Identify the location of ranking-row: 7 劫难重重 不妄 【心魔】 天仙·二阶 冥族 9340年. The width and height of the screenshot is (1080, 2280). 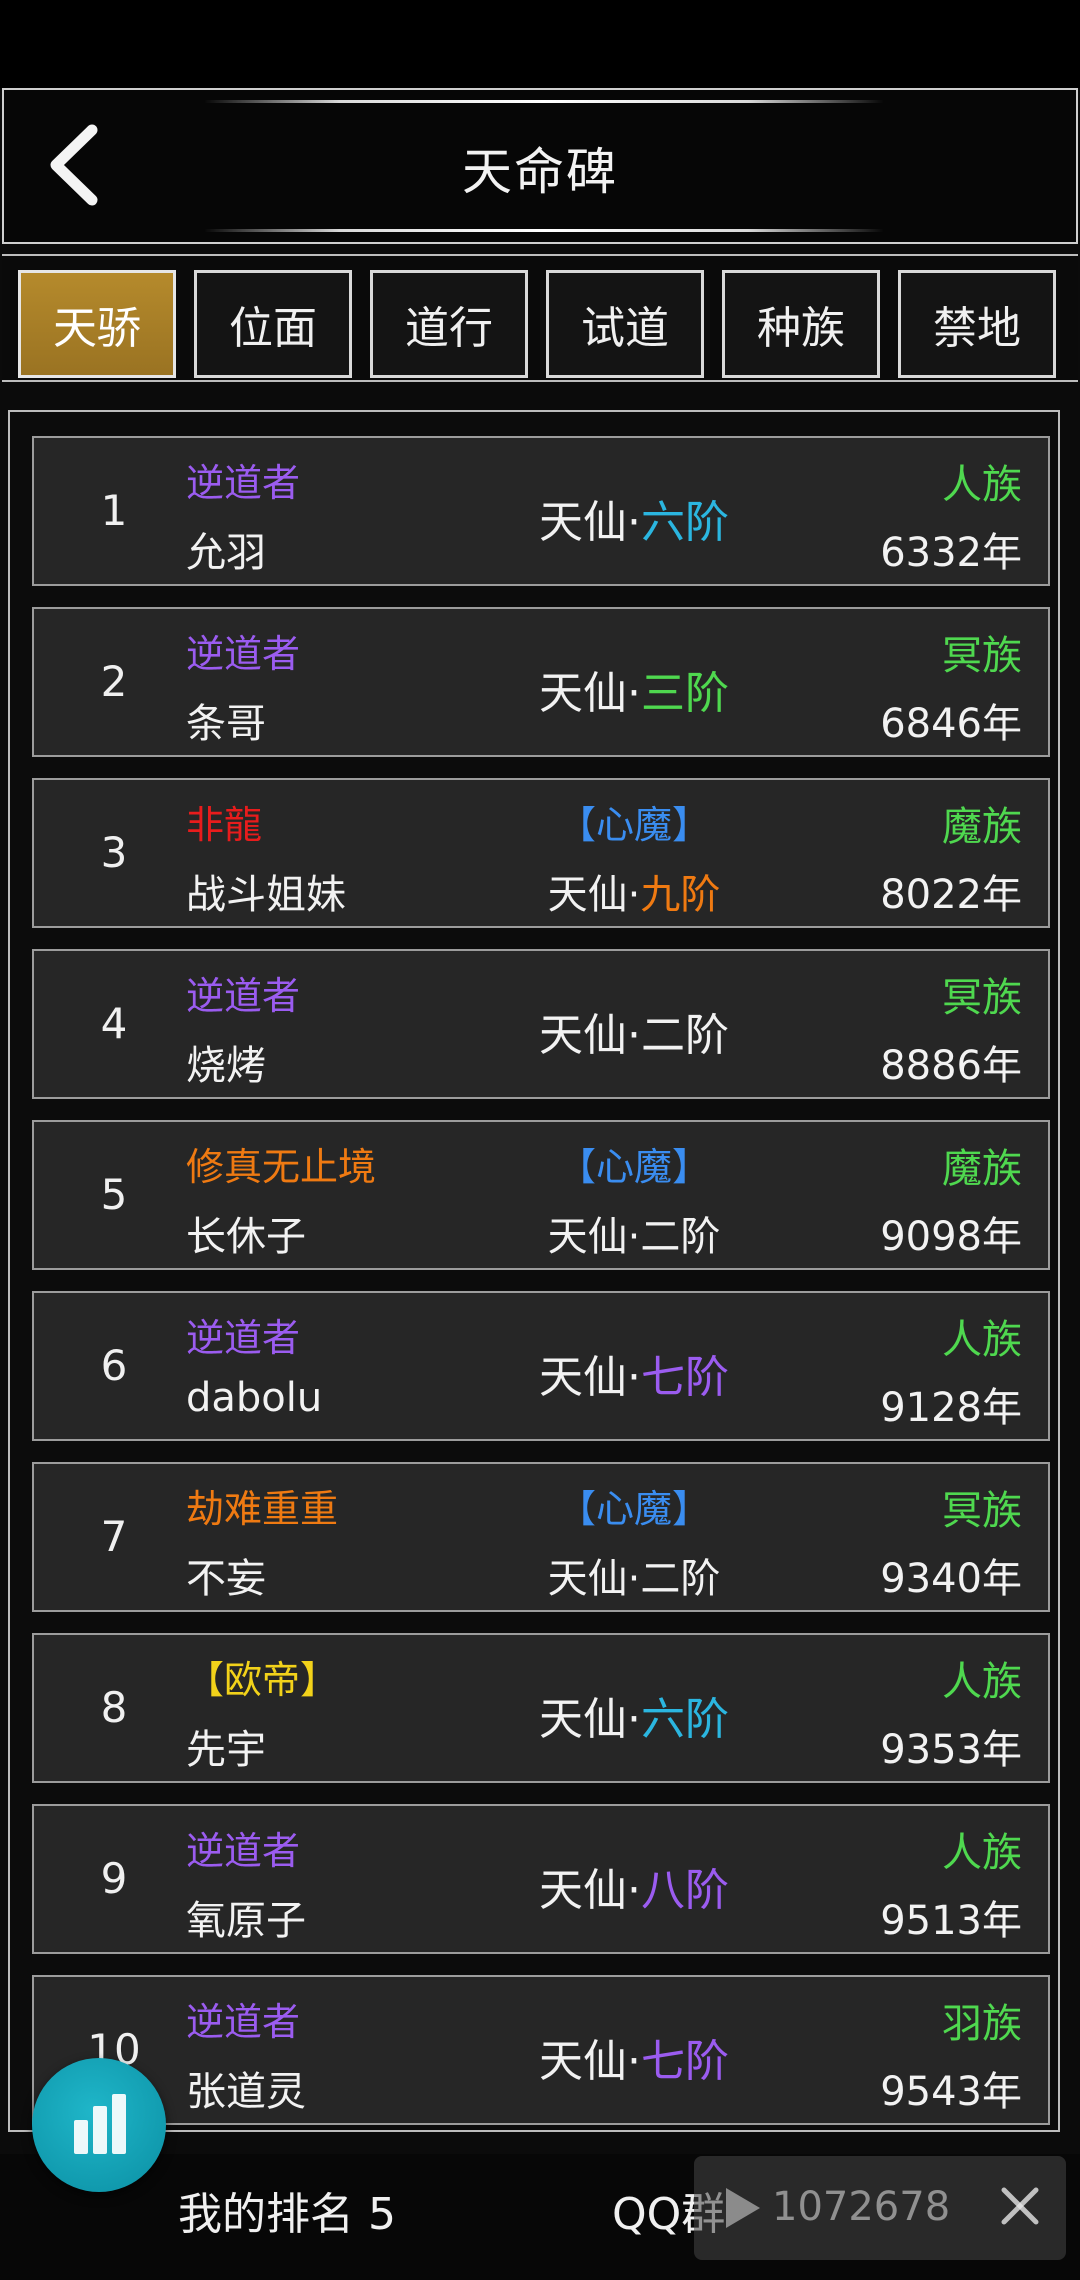
(541, 1537).